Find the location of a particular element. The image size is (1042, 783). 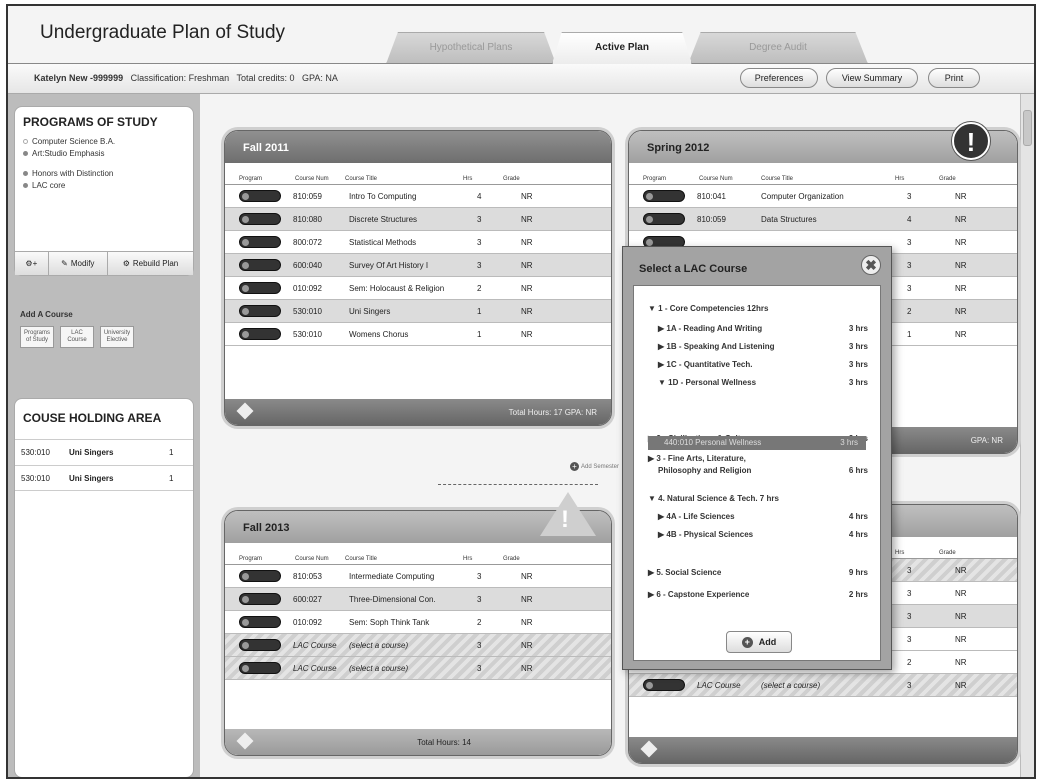

course-title: Sem: Soph Think Tank is located at coordinates (389, 622).